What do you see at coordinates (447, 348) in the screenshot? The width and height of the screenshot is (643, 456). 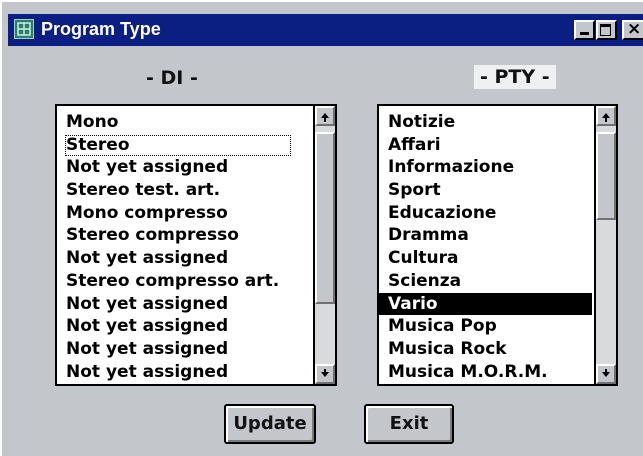 I see `pty-list-item-label: Musica Rock` at bounding box center [447, 348].